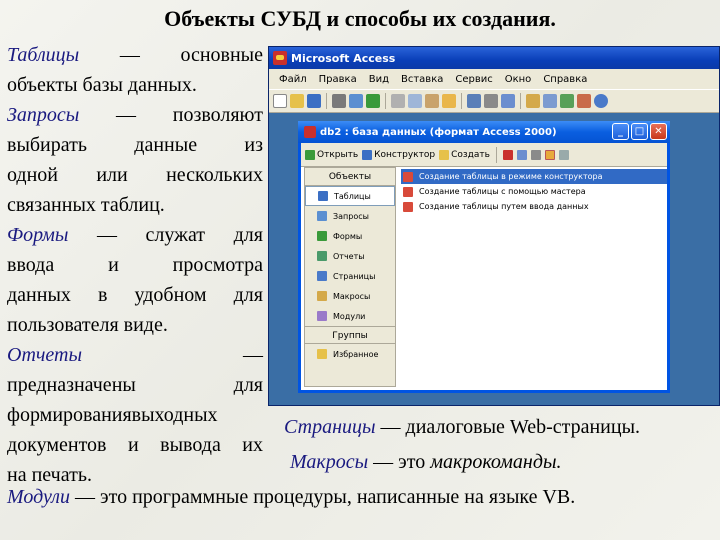 The image size is (720, 540). Describe the element at coordinates (449, 101) in the screenshot. I see `format-painter-icon` at that location.